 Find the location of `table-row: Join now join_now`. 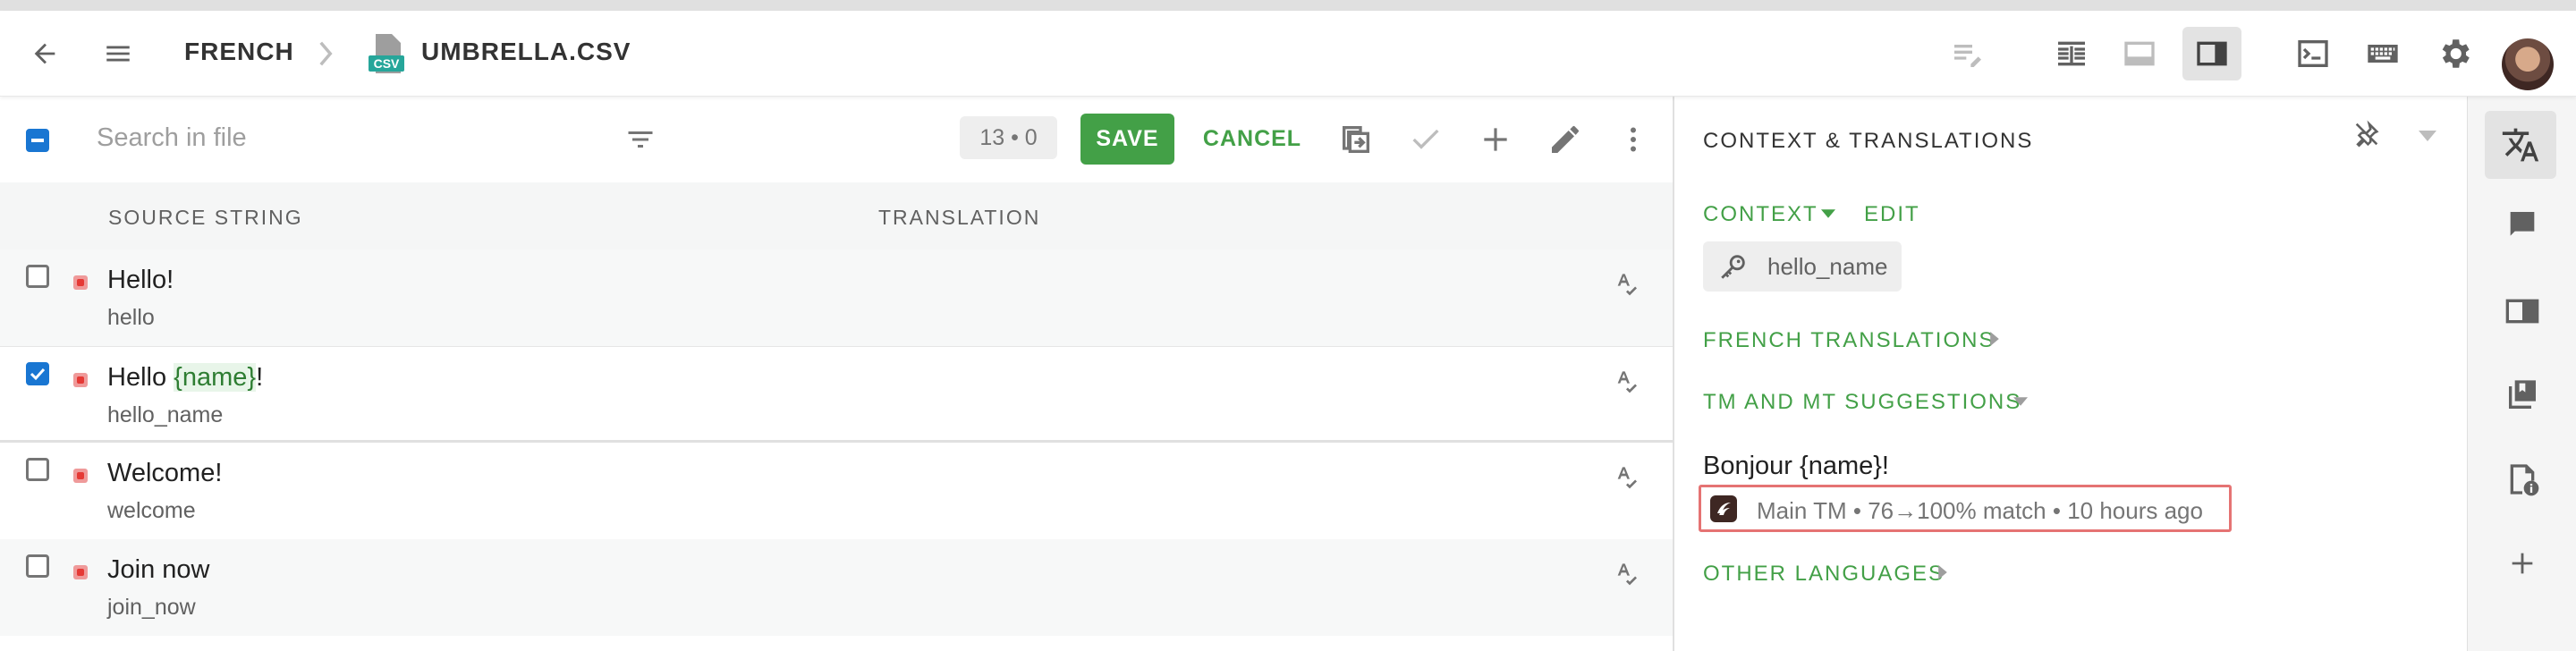

table-row: Join now join_now is located at coordinates (836, 587).